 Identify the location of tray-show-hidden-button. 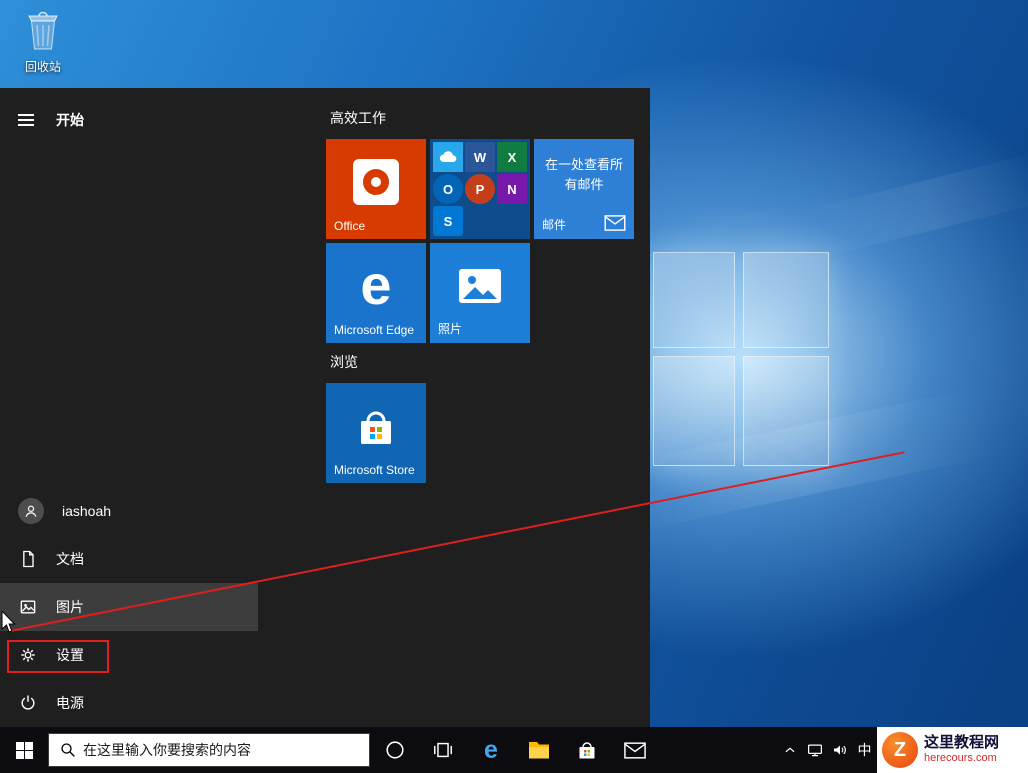
(789, 750).